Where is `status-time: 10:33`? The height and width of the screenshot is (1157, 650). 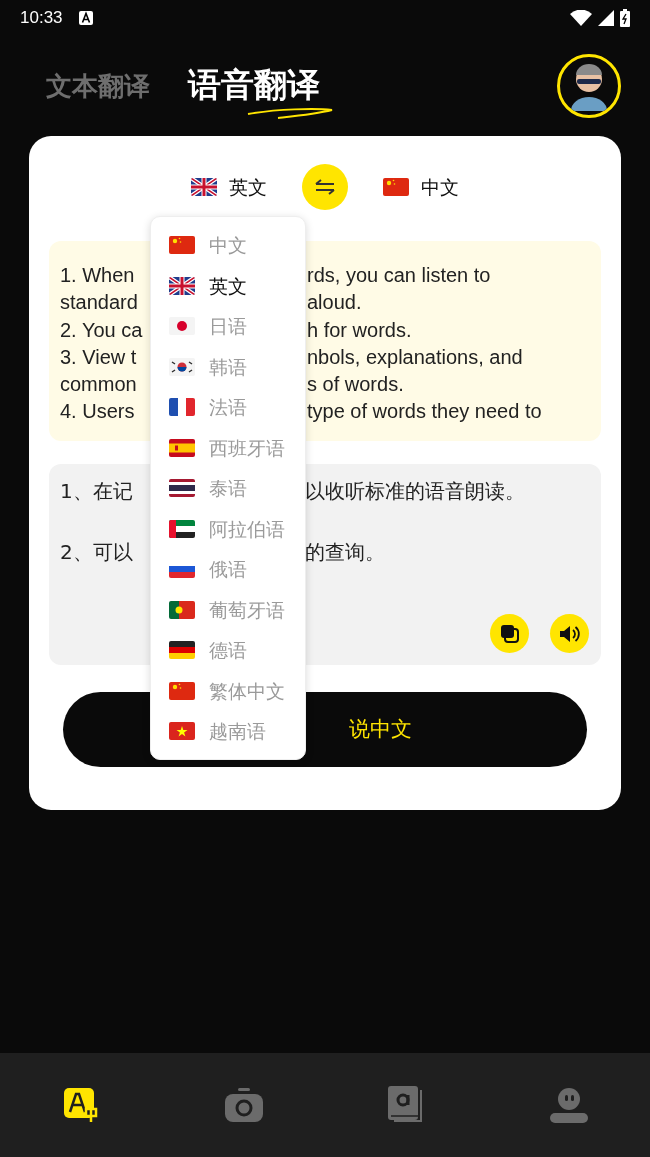
status-time: 10:33 is located at coordinates (41, 18).